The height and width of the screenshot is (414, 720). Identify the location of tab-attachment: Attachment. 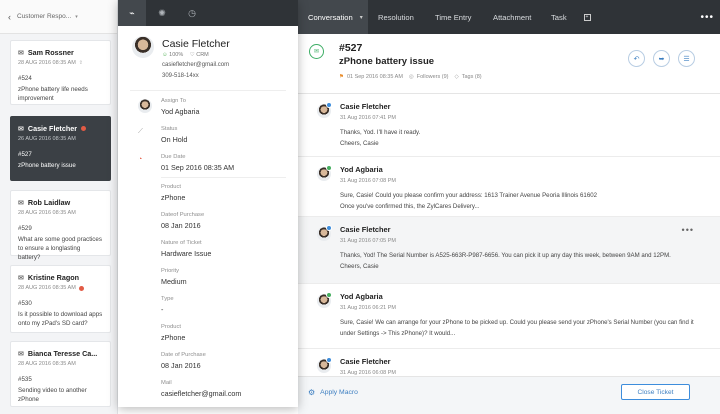
(512, 17).